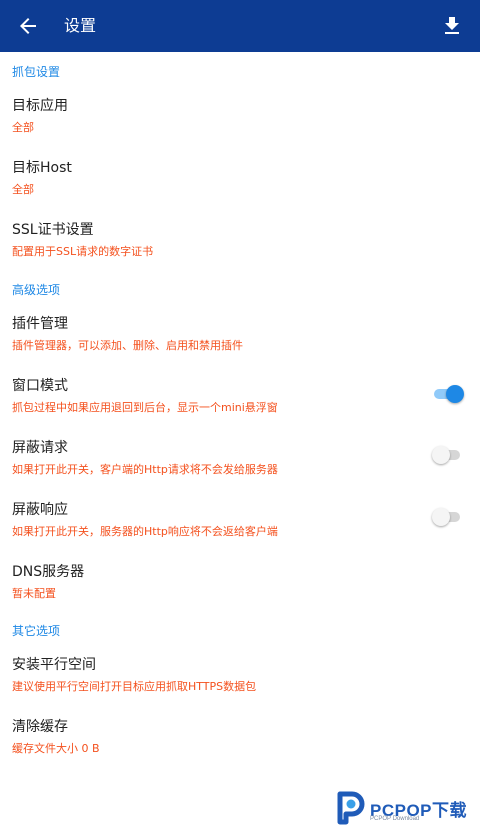 The image size is (480, 834). Describe the element at coordinates (36, 290) in the screenshot. I see `section-header-advanced: 高级选项` at that location.